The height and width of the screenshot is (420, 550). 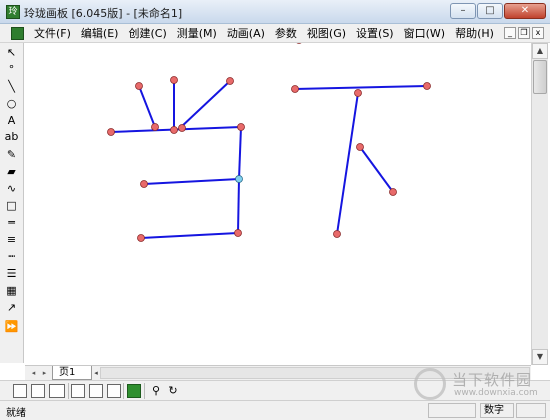 I want to click on menu-item-9: 帮助(H), so click(x=474, y=33).